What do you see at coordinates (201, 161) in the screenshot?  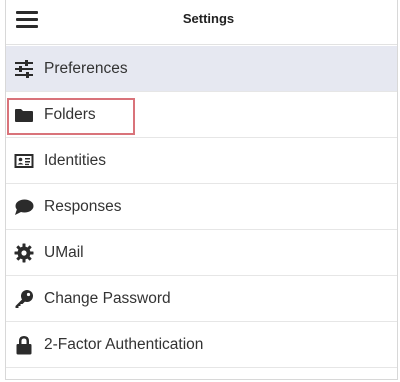 I see `settings-item-identities: Identities` at bounding box center [201, 161].